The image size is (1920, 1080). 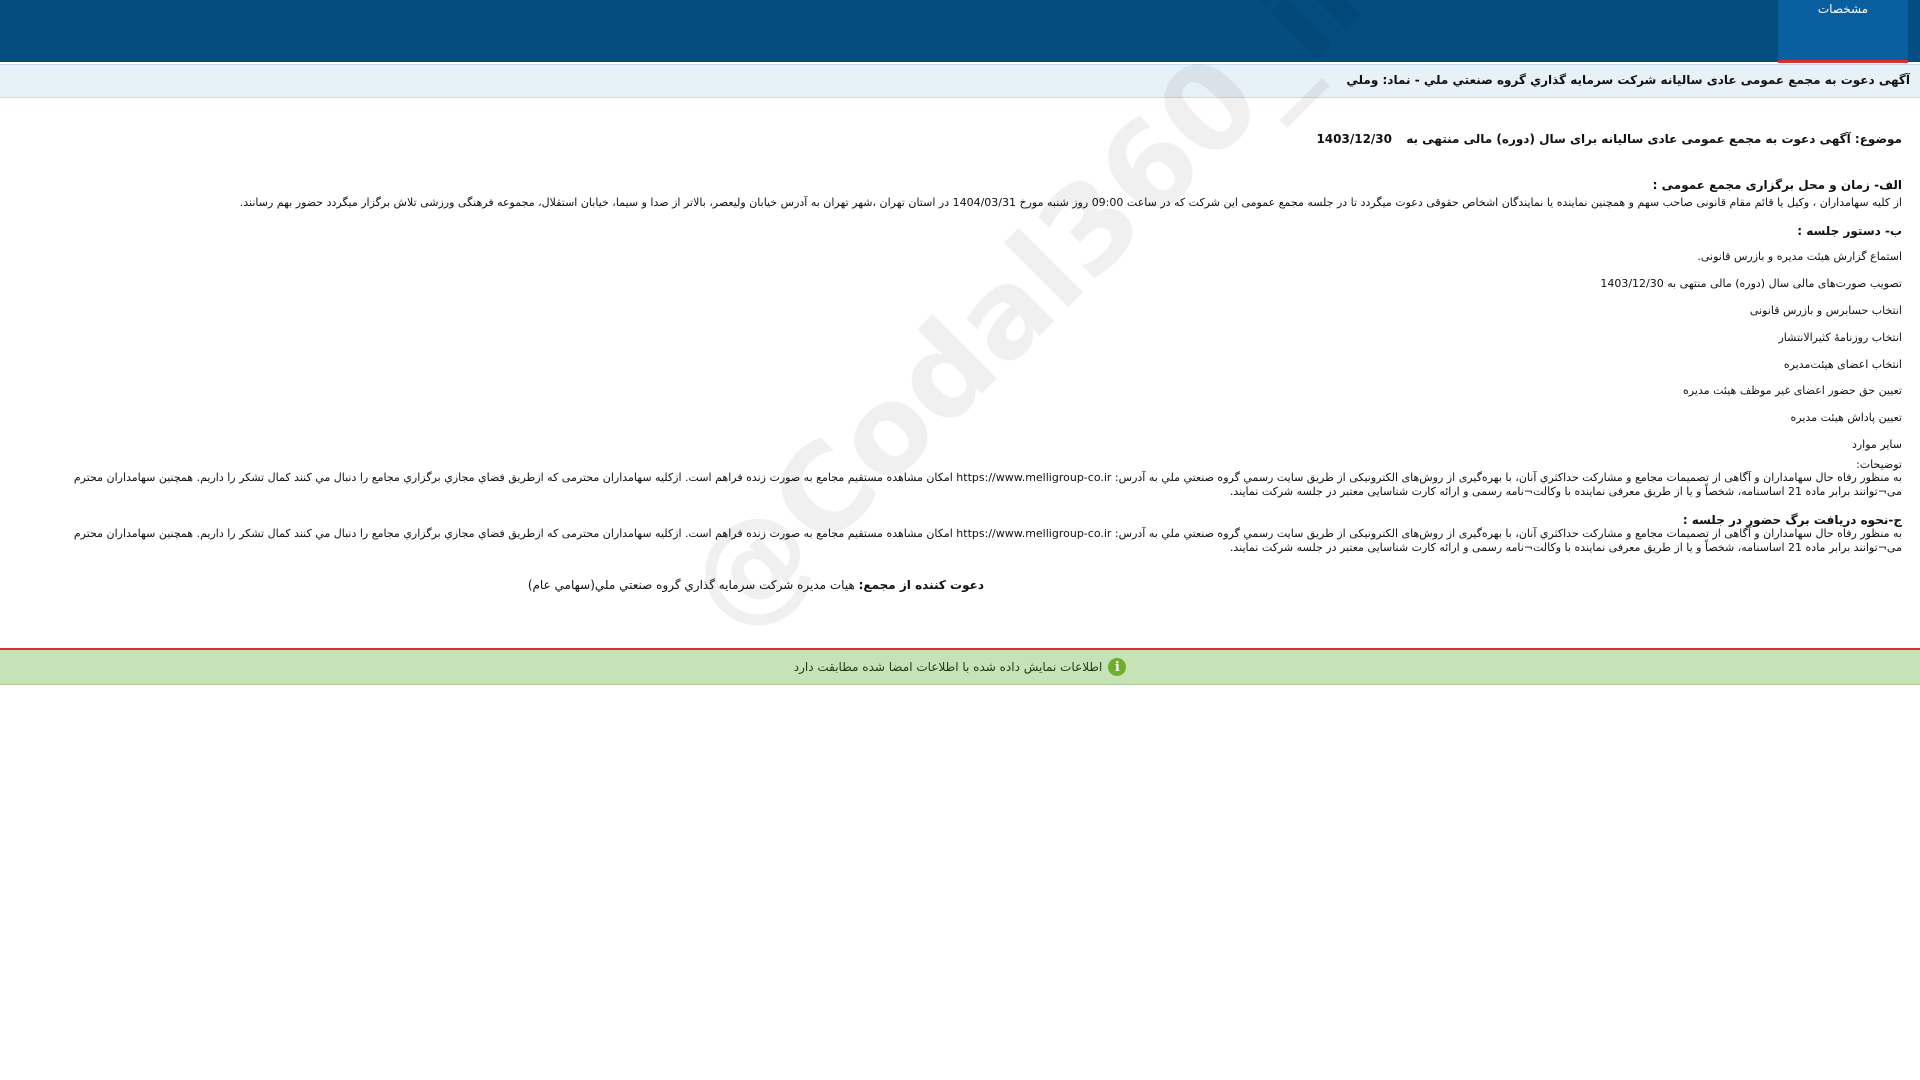 What do you see at coordinates (1843, 31) in the screenshot?
I see `tab-details: مشخصات` at bounding box center [1843, 31].